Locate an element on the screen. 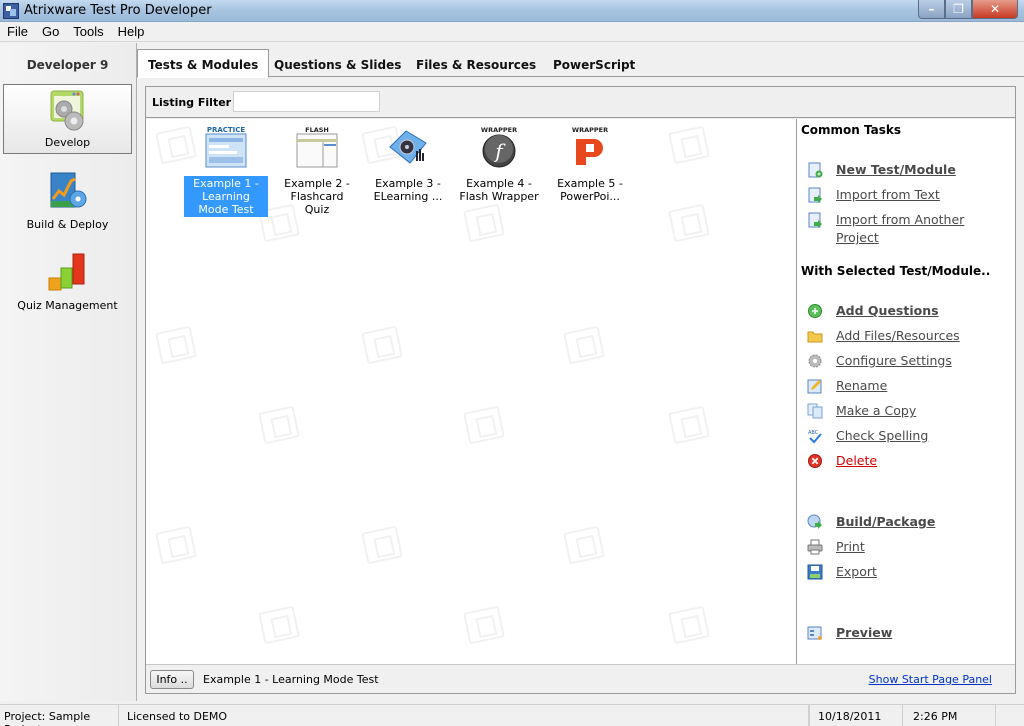  menu-help: Help is located at coordinates (131, 31).